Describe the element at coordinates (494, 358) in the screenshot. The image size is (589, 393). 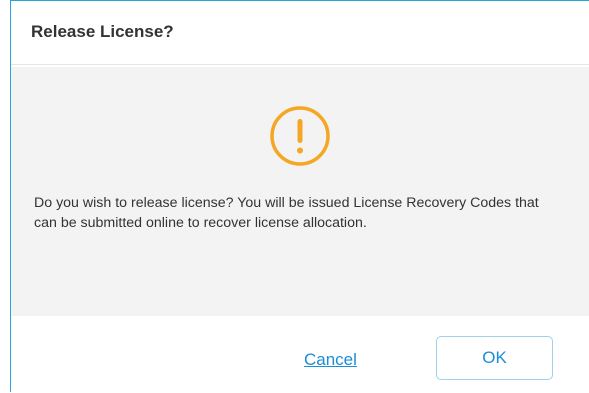
I see `ok-button: OK` at that location.